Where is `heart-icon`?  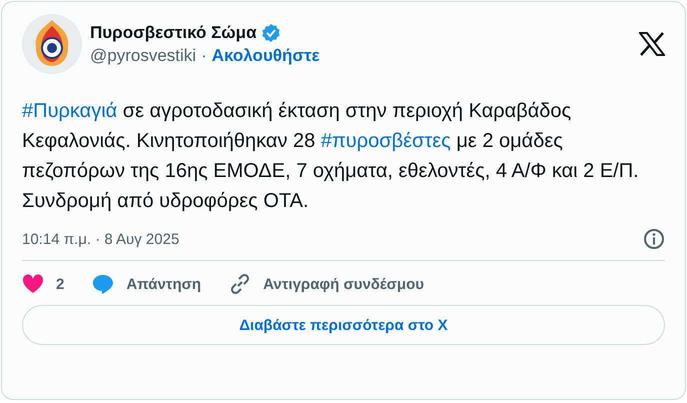
heart-icon is located at coordinates (33, 284).